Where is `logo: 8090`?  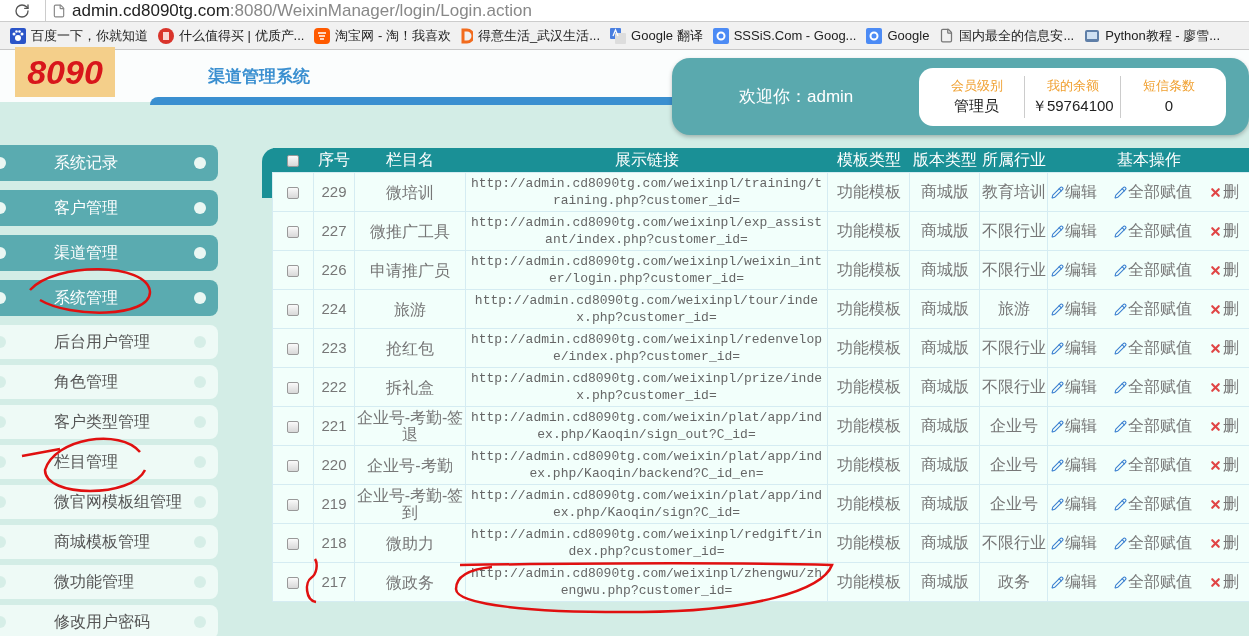 logo: 8090 is located at coordinates (65, 72).